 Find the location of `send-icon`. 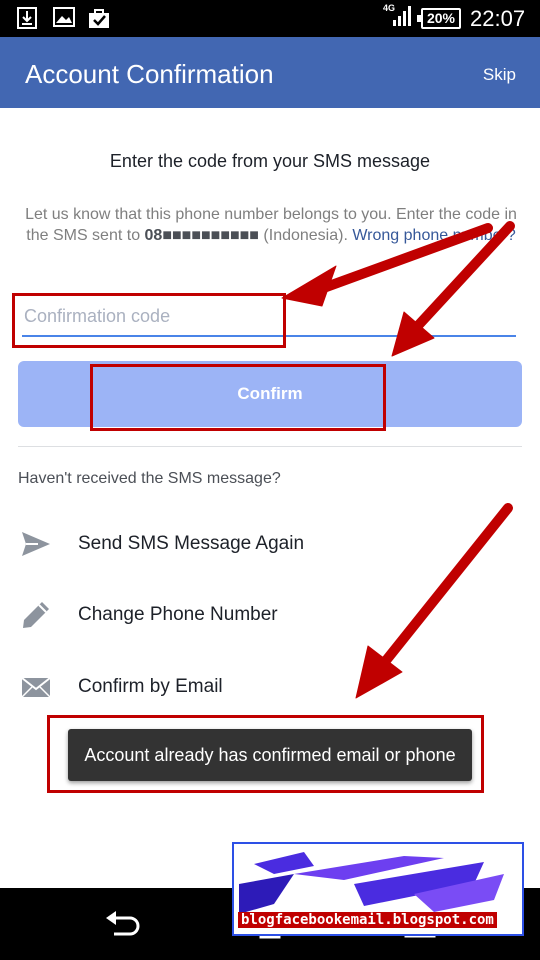

send-icon is located at coordinates (36, 544).